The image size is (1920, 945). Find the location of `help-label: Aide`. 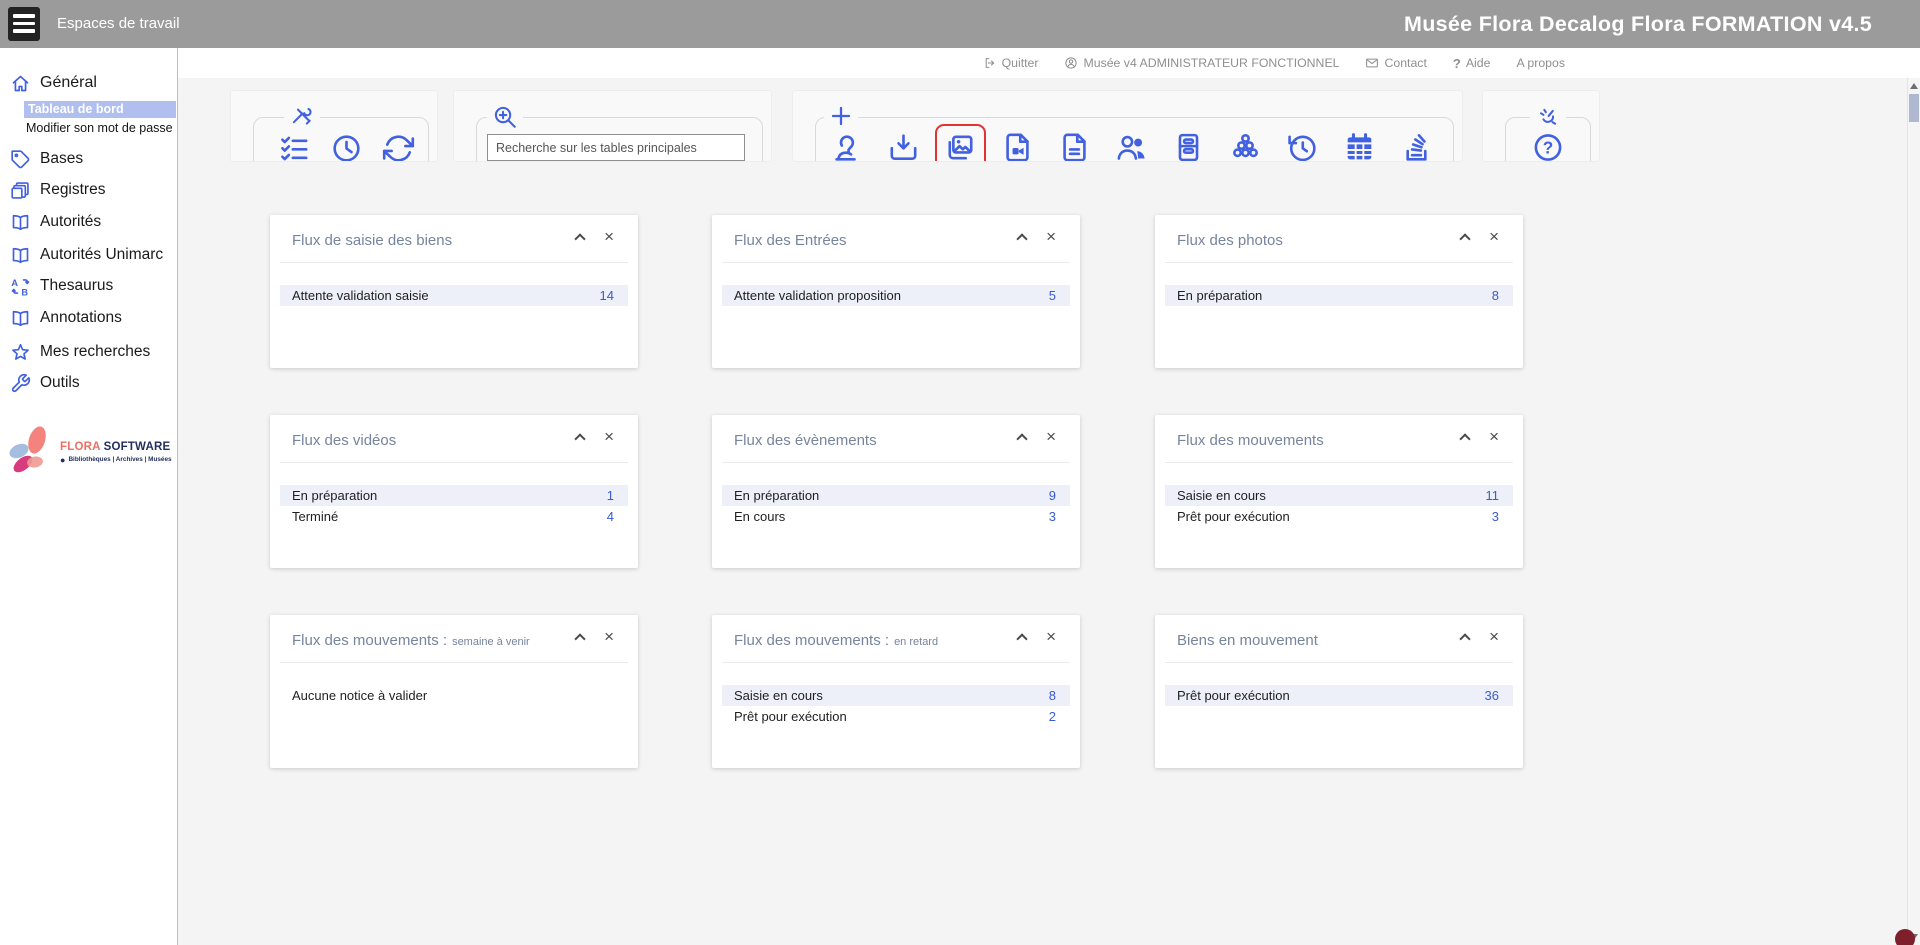

help-label: Aide is located at coordinates (1478, 63).